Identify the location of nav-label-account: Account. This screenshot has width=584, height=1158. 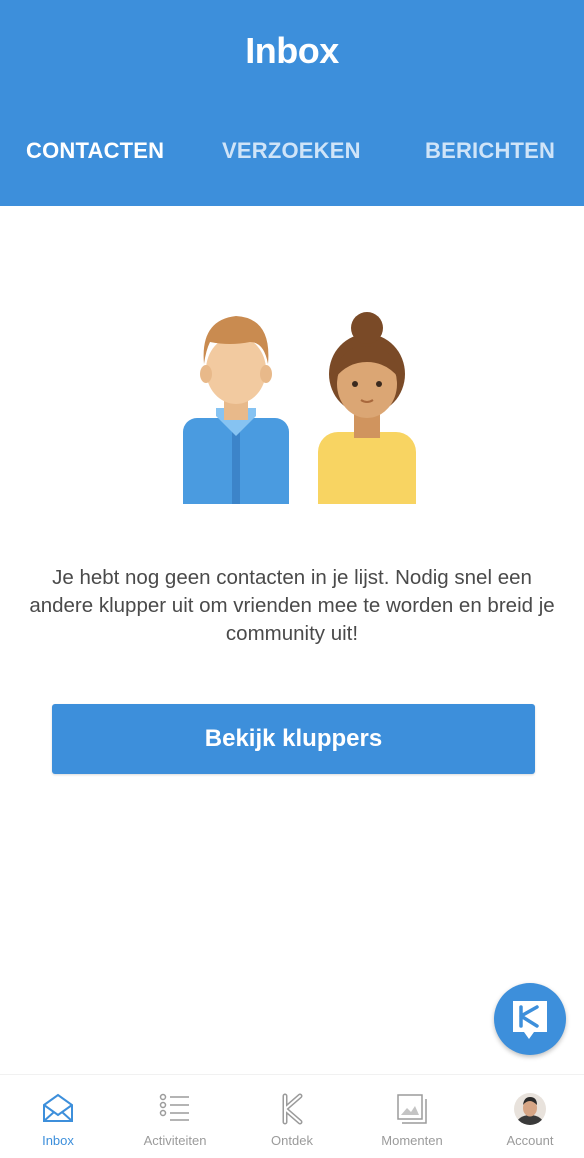
(530, 1140).